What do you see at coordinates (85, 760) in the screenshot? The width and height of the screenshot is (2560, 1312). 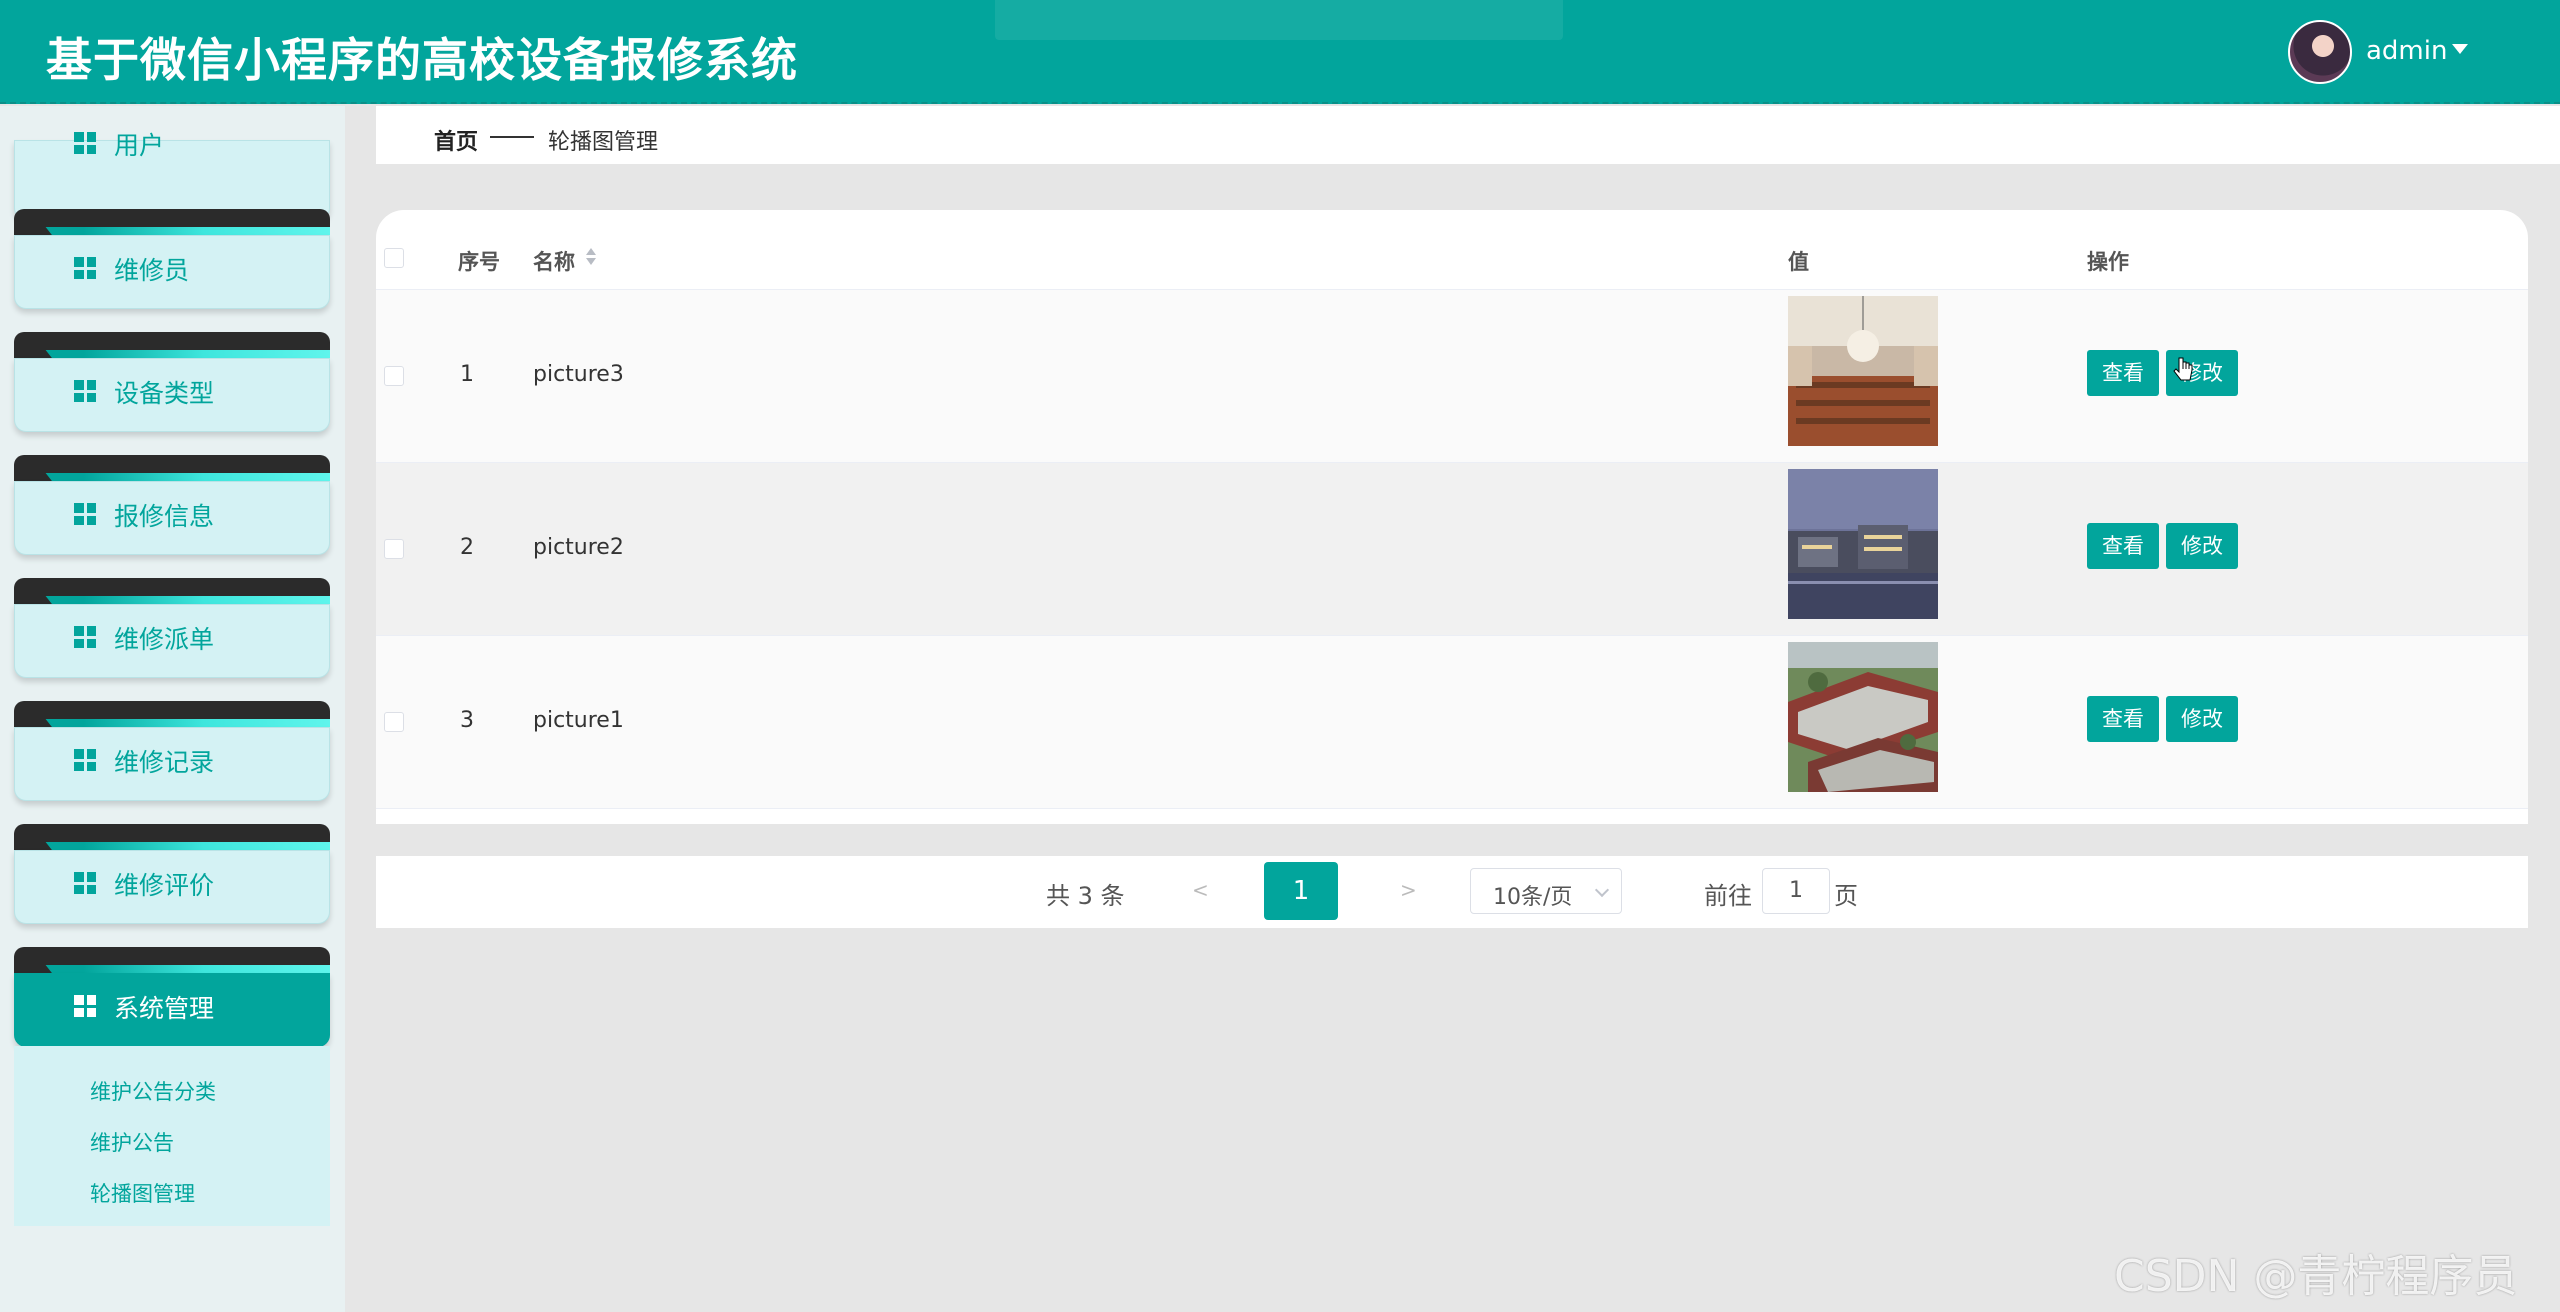 I see `person-icon` at bounding box center [85, 760].